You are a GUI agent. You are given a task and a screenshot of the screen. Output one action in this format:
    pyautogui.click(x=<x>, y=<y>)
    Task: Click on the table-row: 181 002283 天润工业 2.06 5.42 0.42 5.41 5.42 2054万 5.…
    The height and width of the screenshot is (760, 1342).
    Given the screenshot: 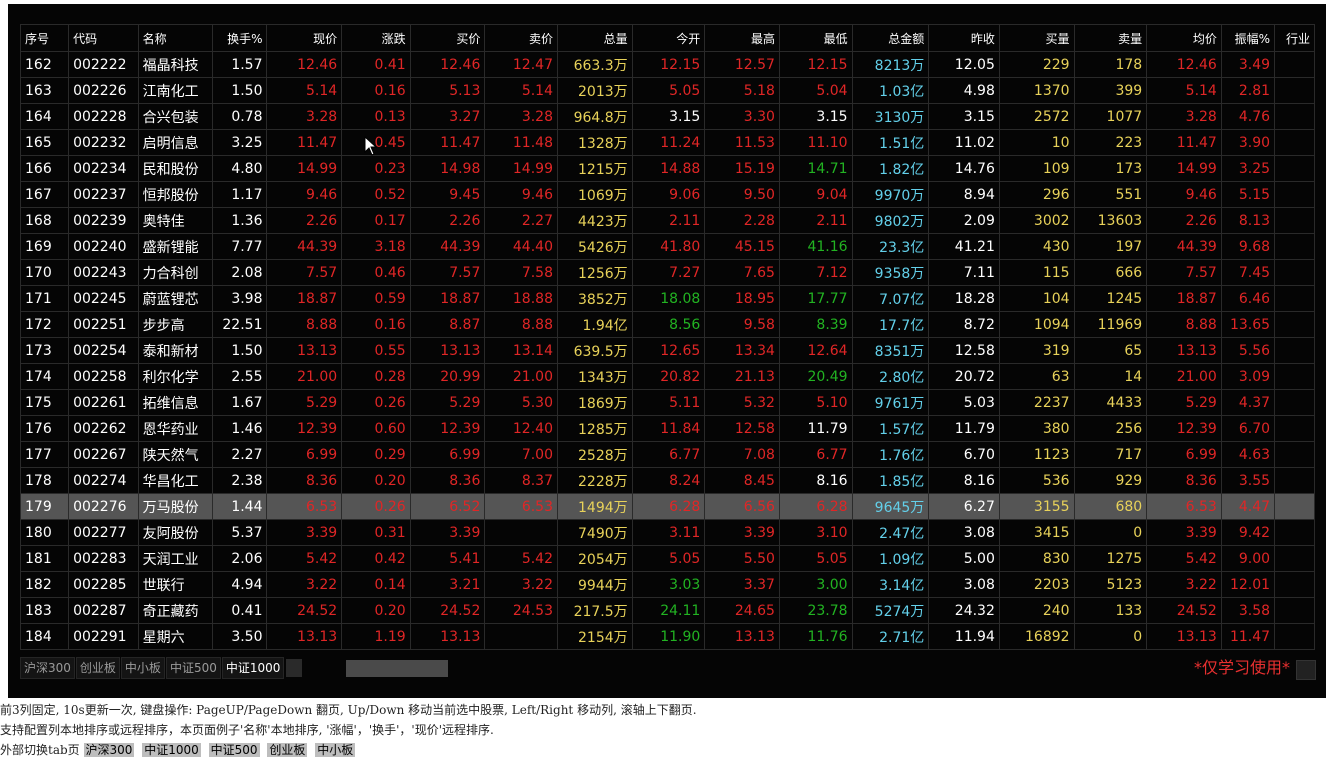 What is the action you would take?
    pyautogui.click(x=667, y=558)
    